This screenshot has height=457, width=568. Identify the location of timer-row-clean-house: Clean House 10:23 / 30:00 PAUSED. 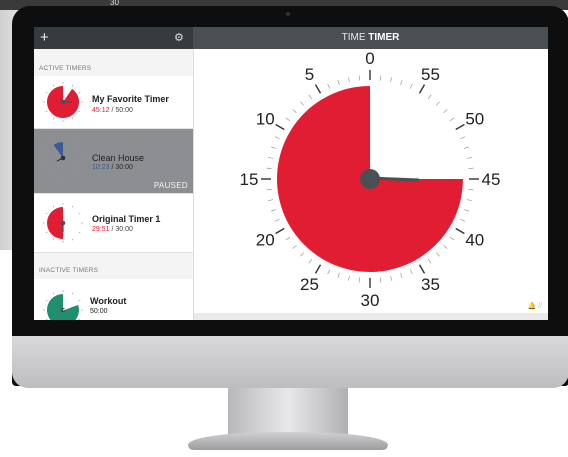
(113, 161).